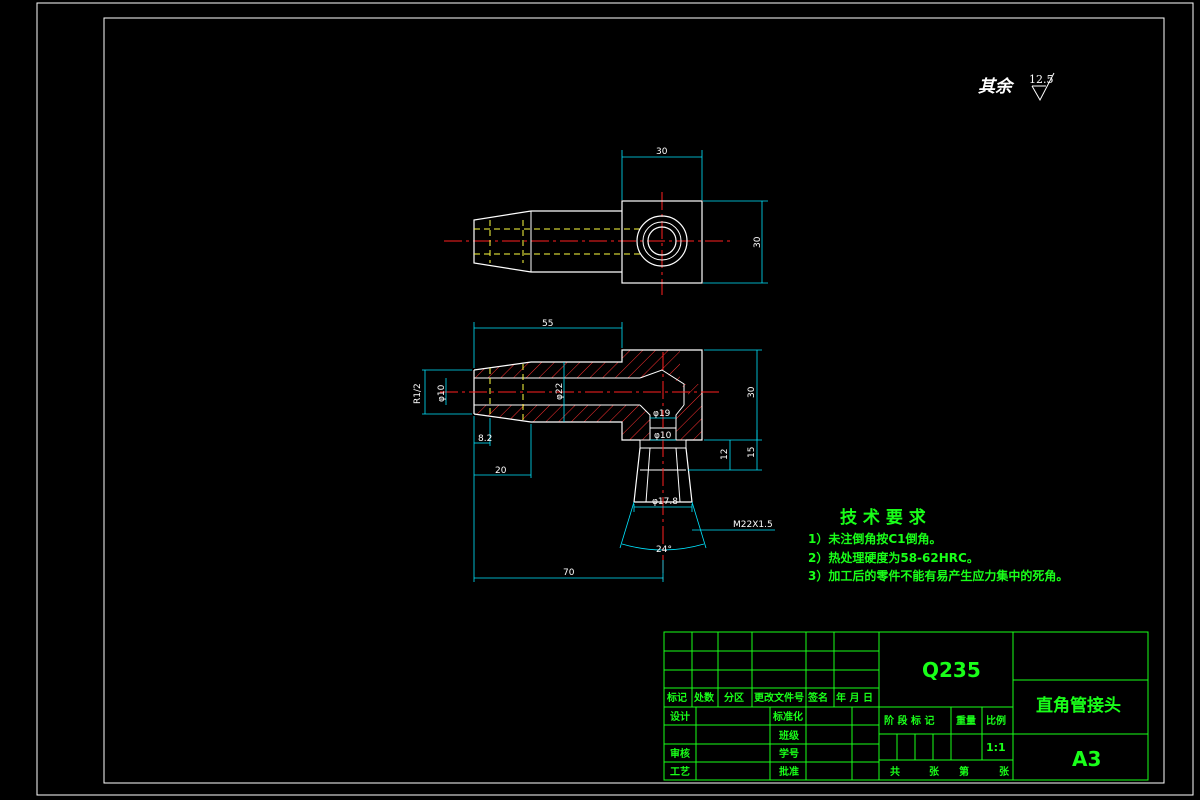  Describe the element at coordinates (789, 771) in the screenshot. I see `row-approve: 批准` at that location.